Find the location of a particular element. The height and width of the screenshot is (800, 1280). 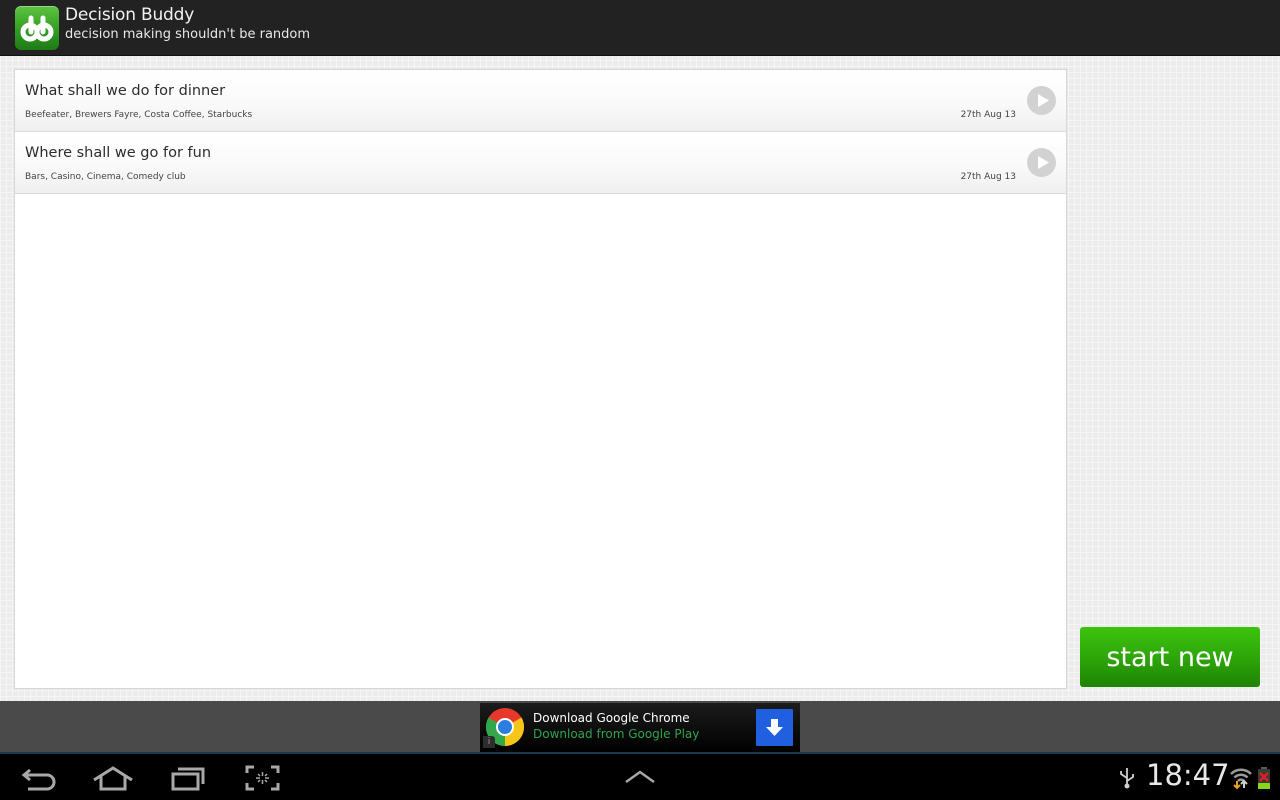

chevron-up-icon is located at coordinates (640, 777).